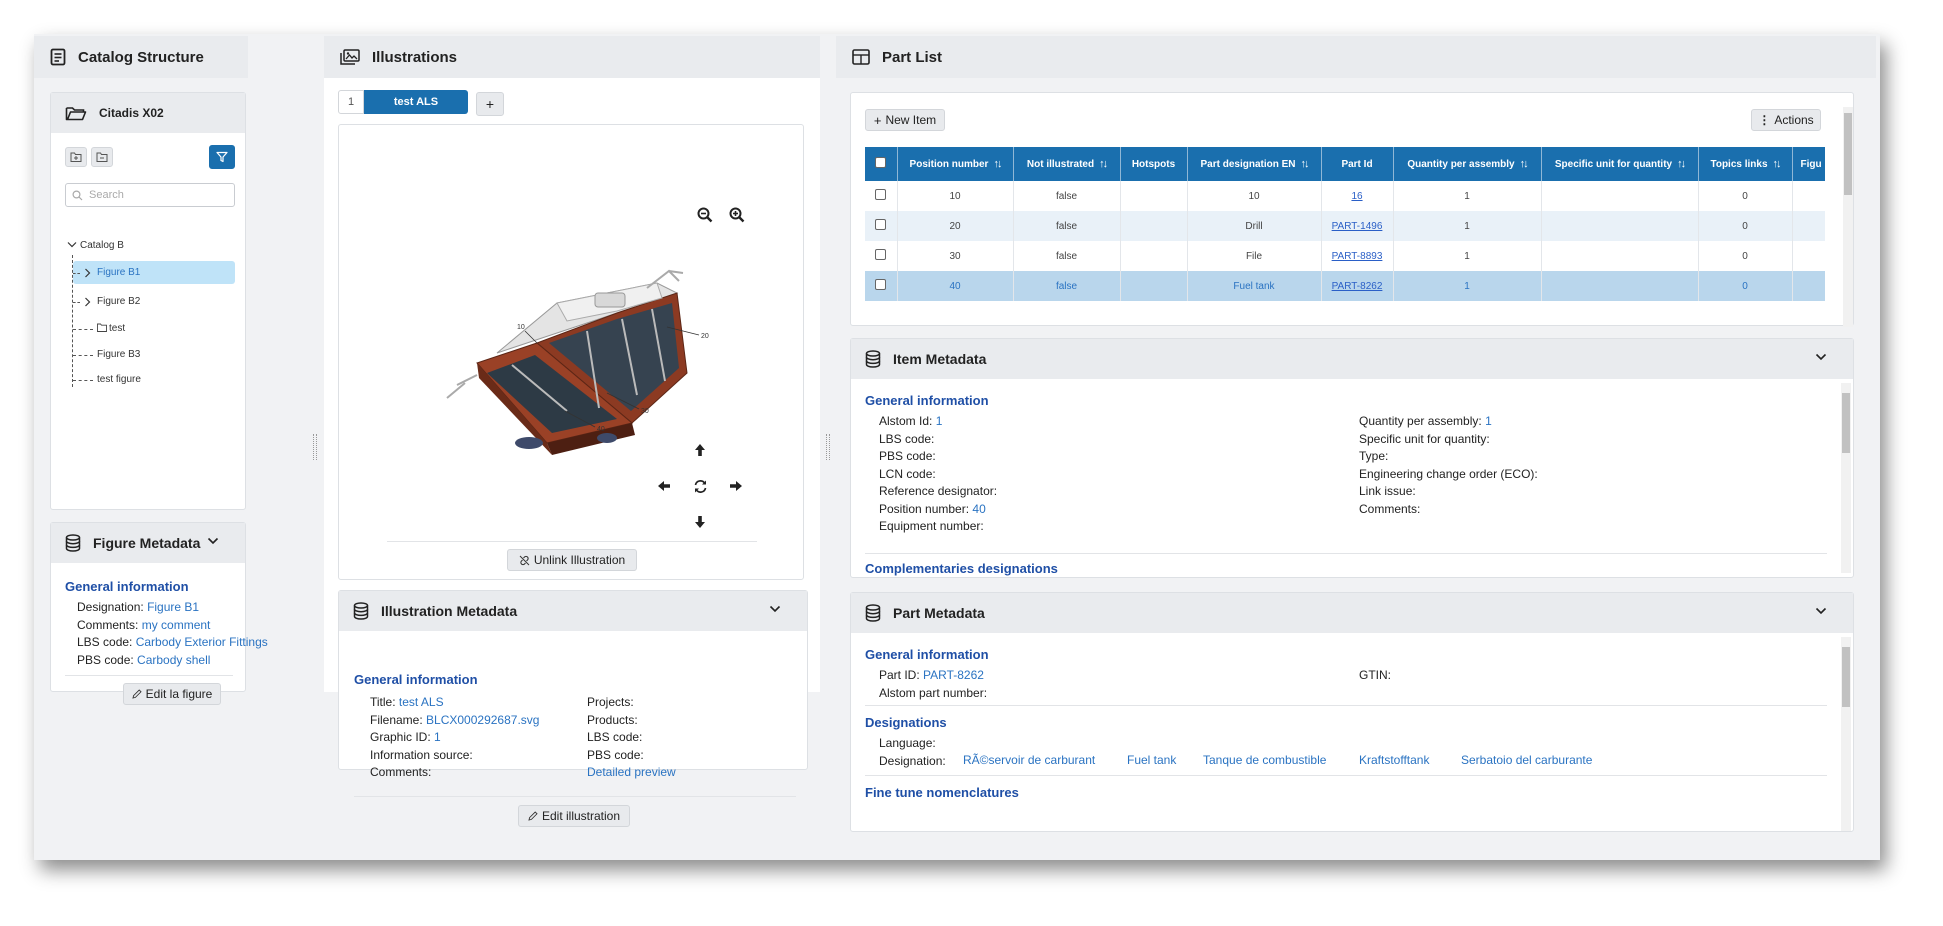  Describe the element at coordinates (1846, 734) in the screenshot. I see `part-metadata-scrollbar` at that location.